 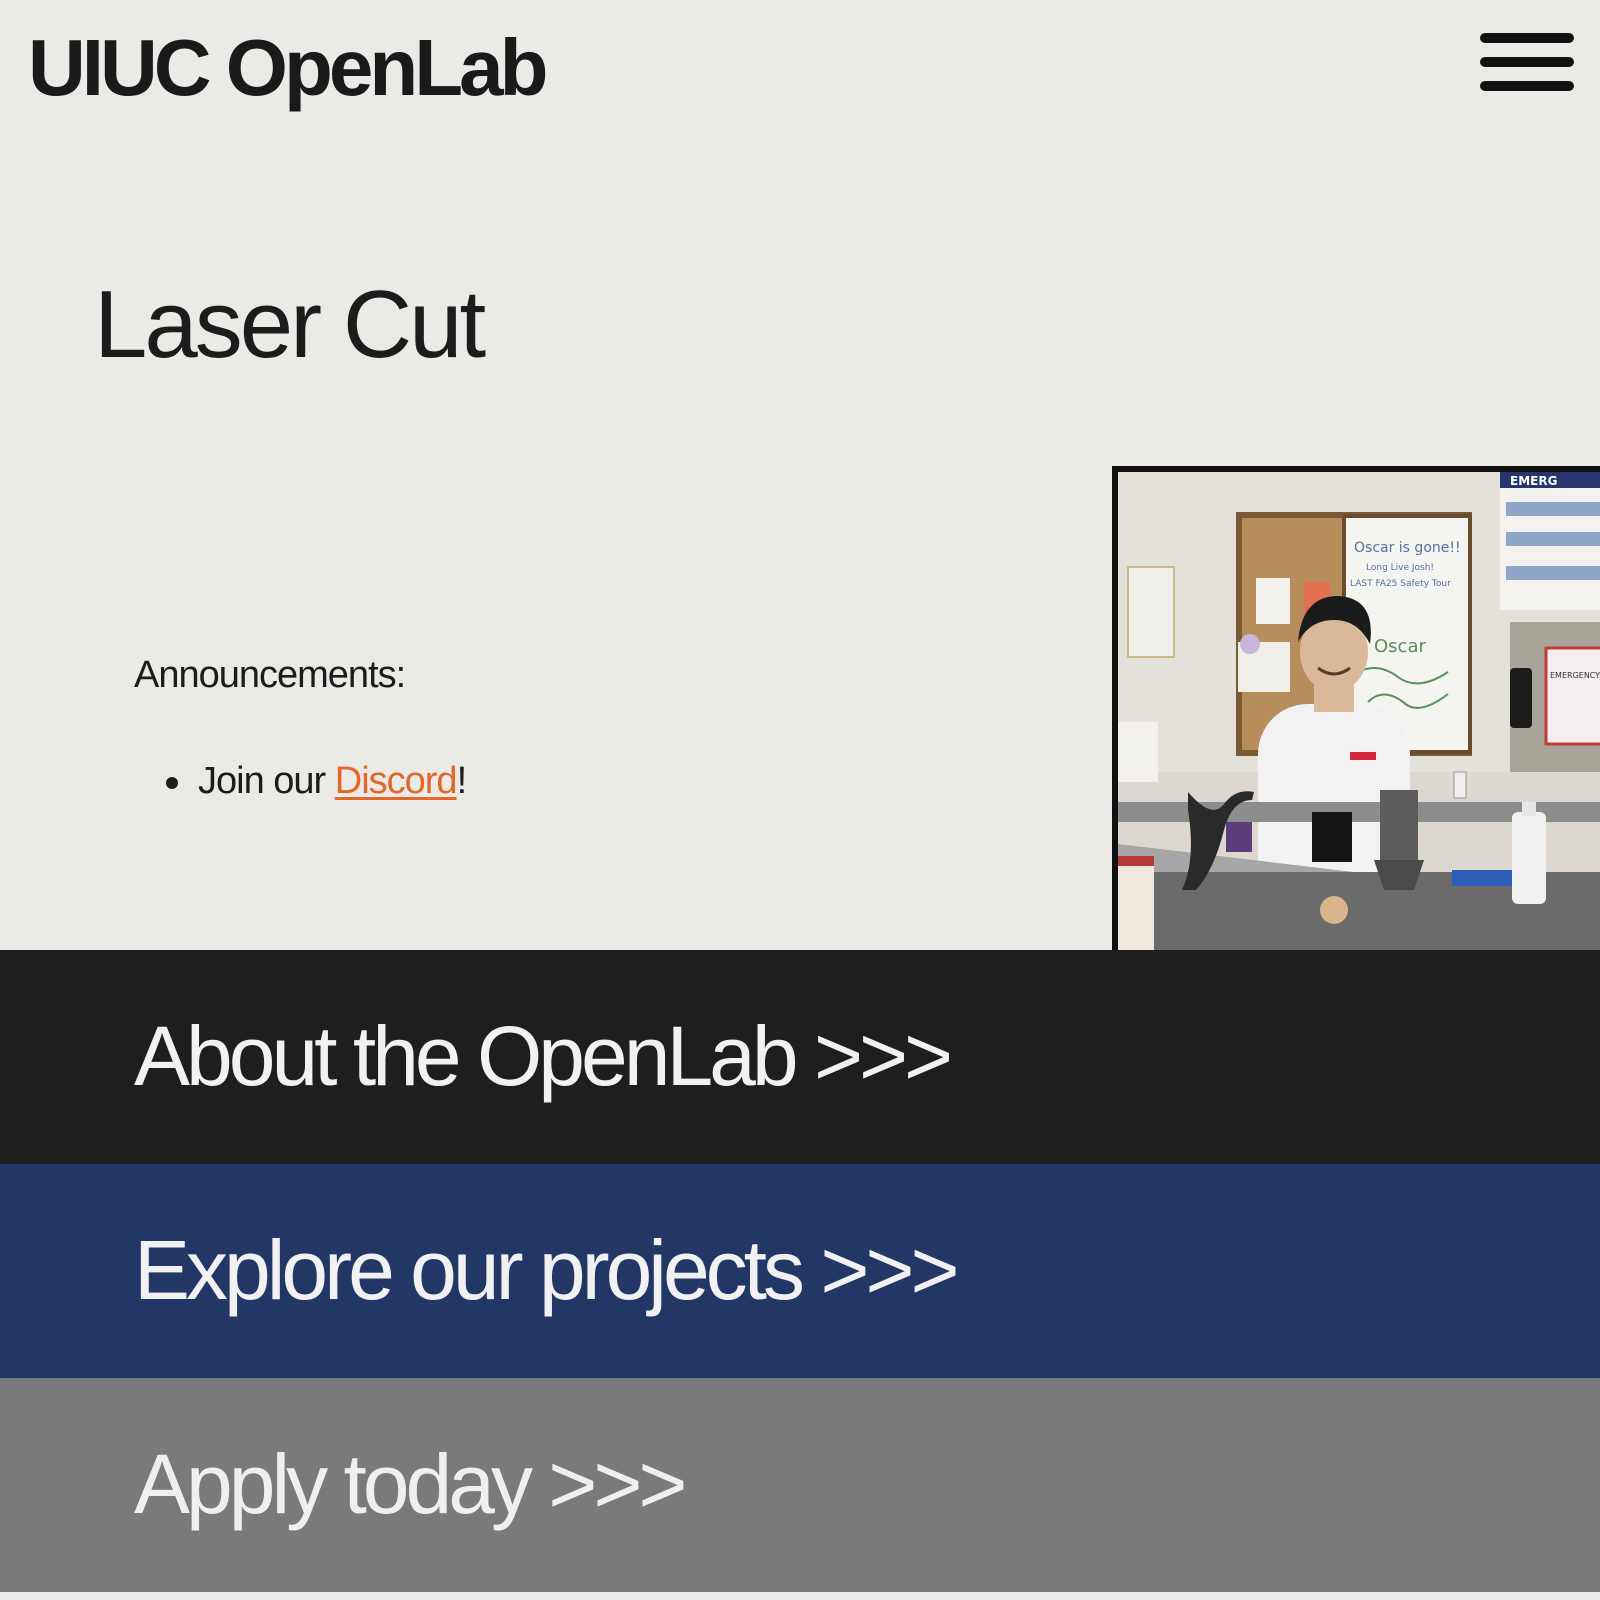 I want to click on page-footer-edge, so click(x=800, y=1596).